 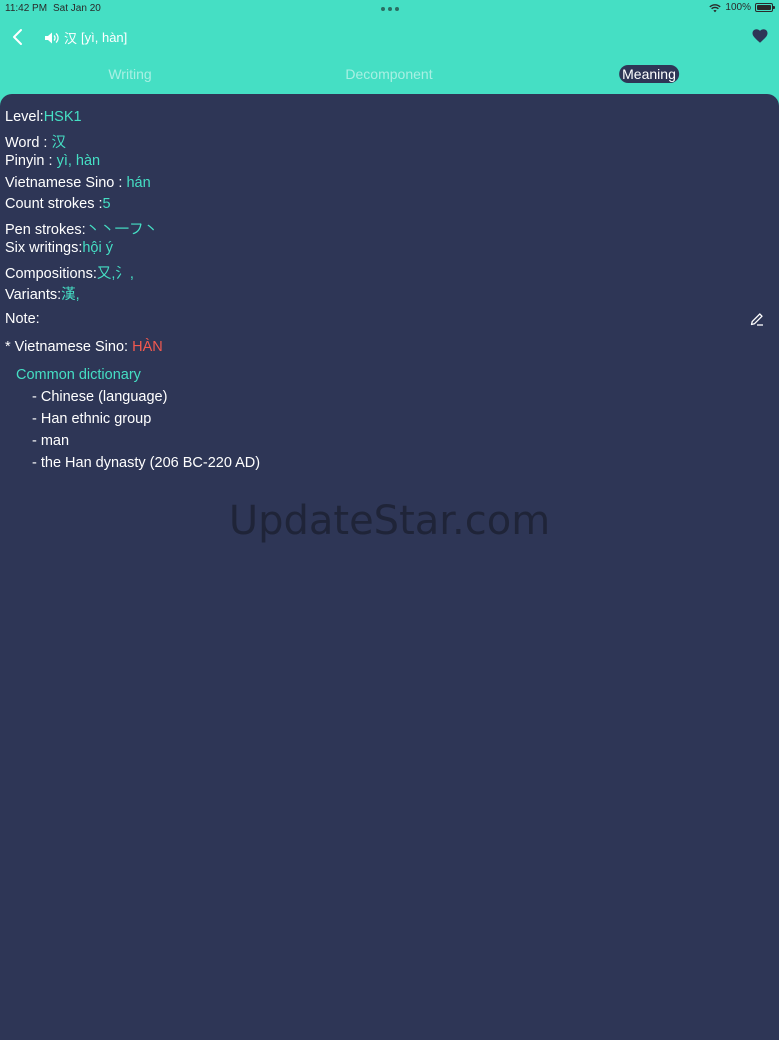 I want to click on count-strokes-label: Count strokes :, so click(x=54, y=204).